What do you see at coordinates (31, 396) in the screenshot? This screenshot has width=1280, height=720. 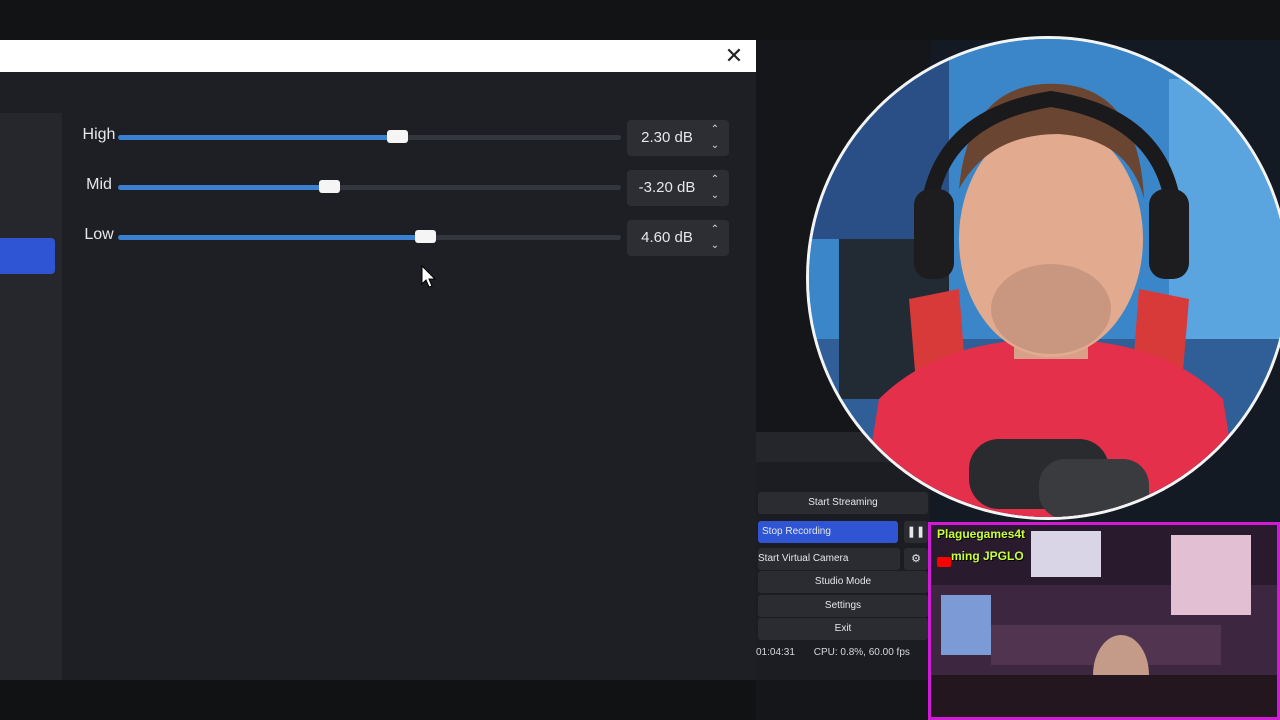 I see `dialog-sidebar` at bounding box center [31, 396].